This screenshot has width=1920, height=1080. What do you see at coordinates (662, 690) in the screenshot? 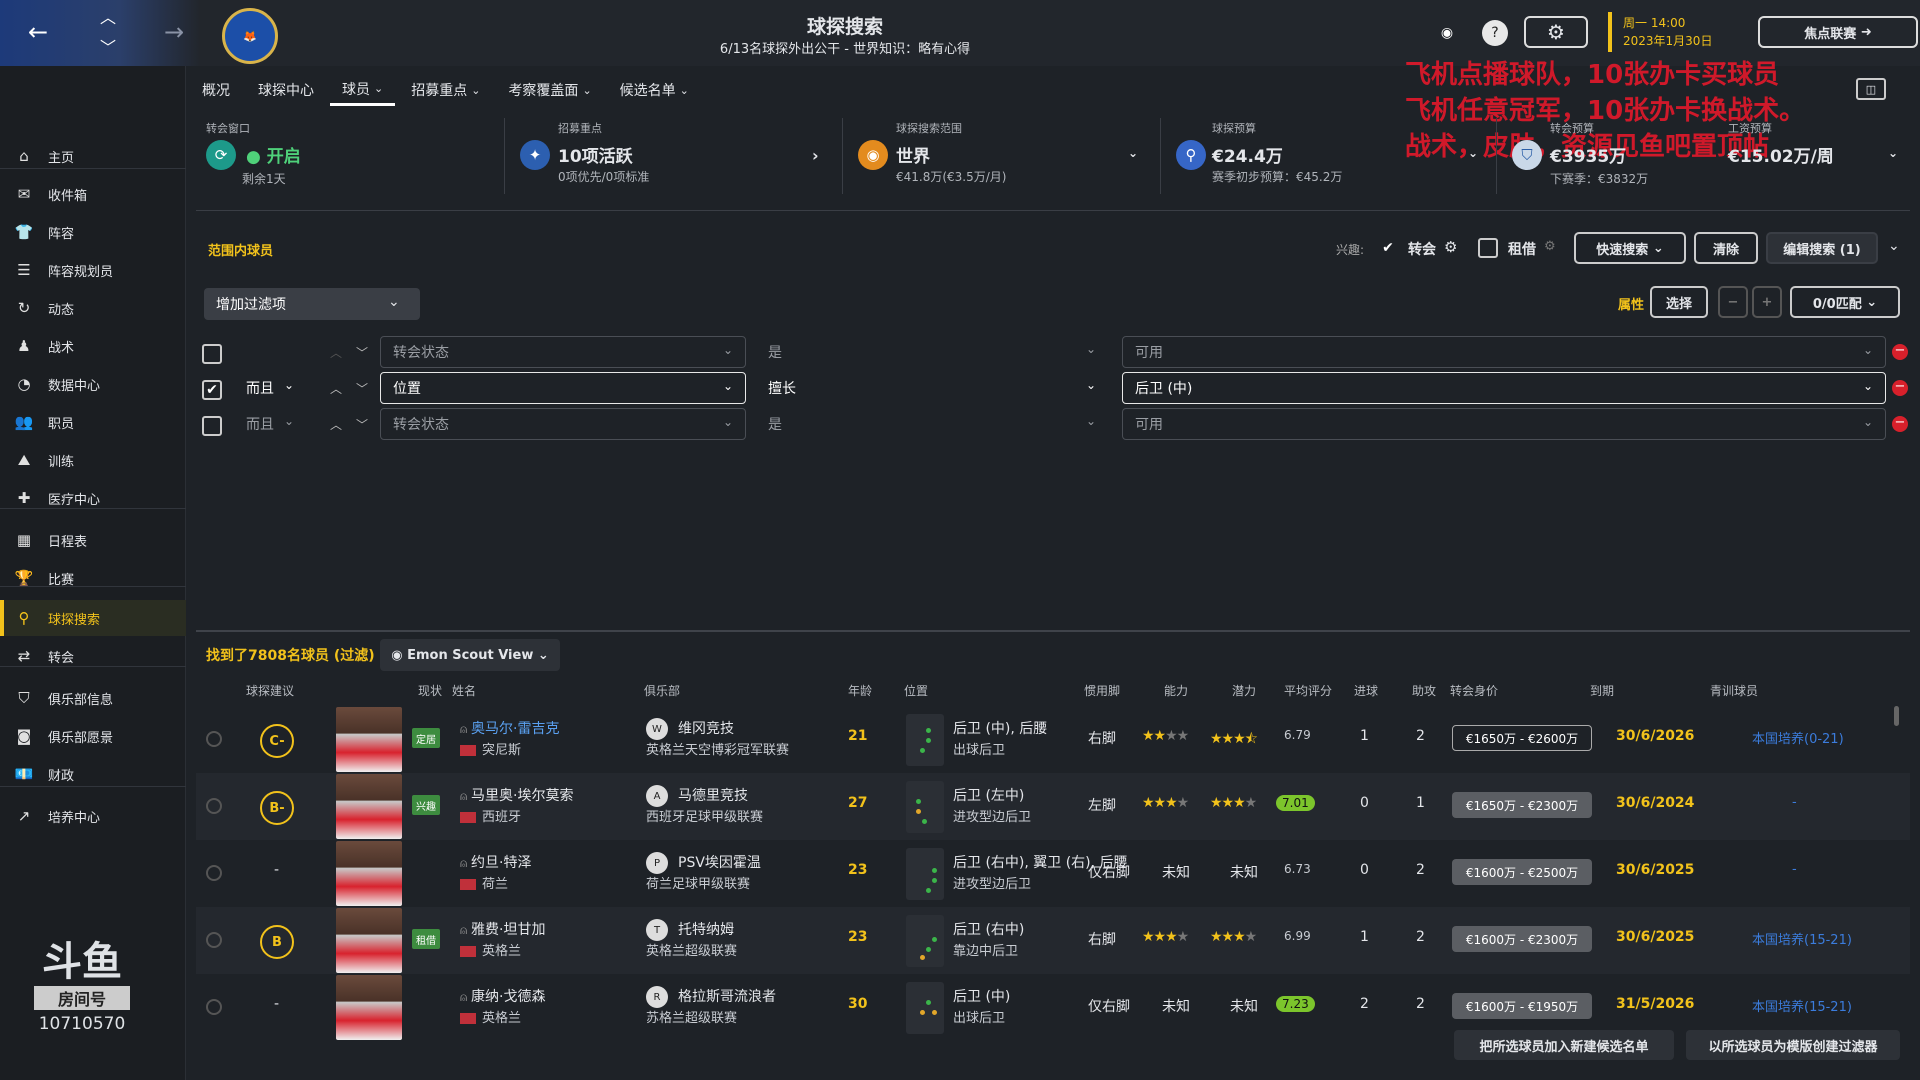
I see `column-header: 俱乐部` at bounding box center [662, 690].